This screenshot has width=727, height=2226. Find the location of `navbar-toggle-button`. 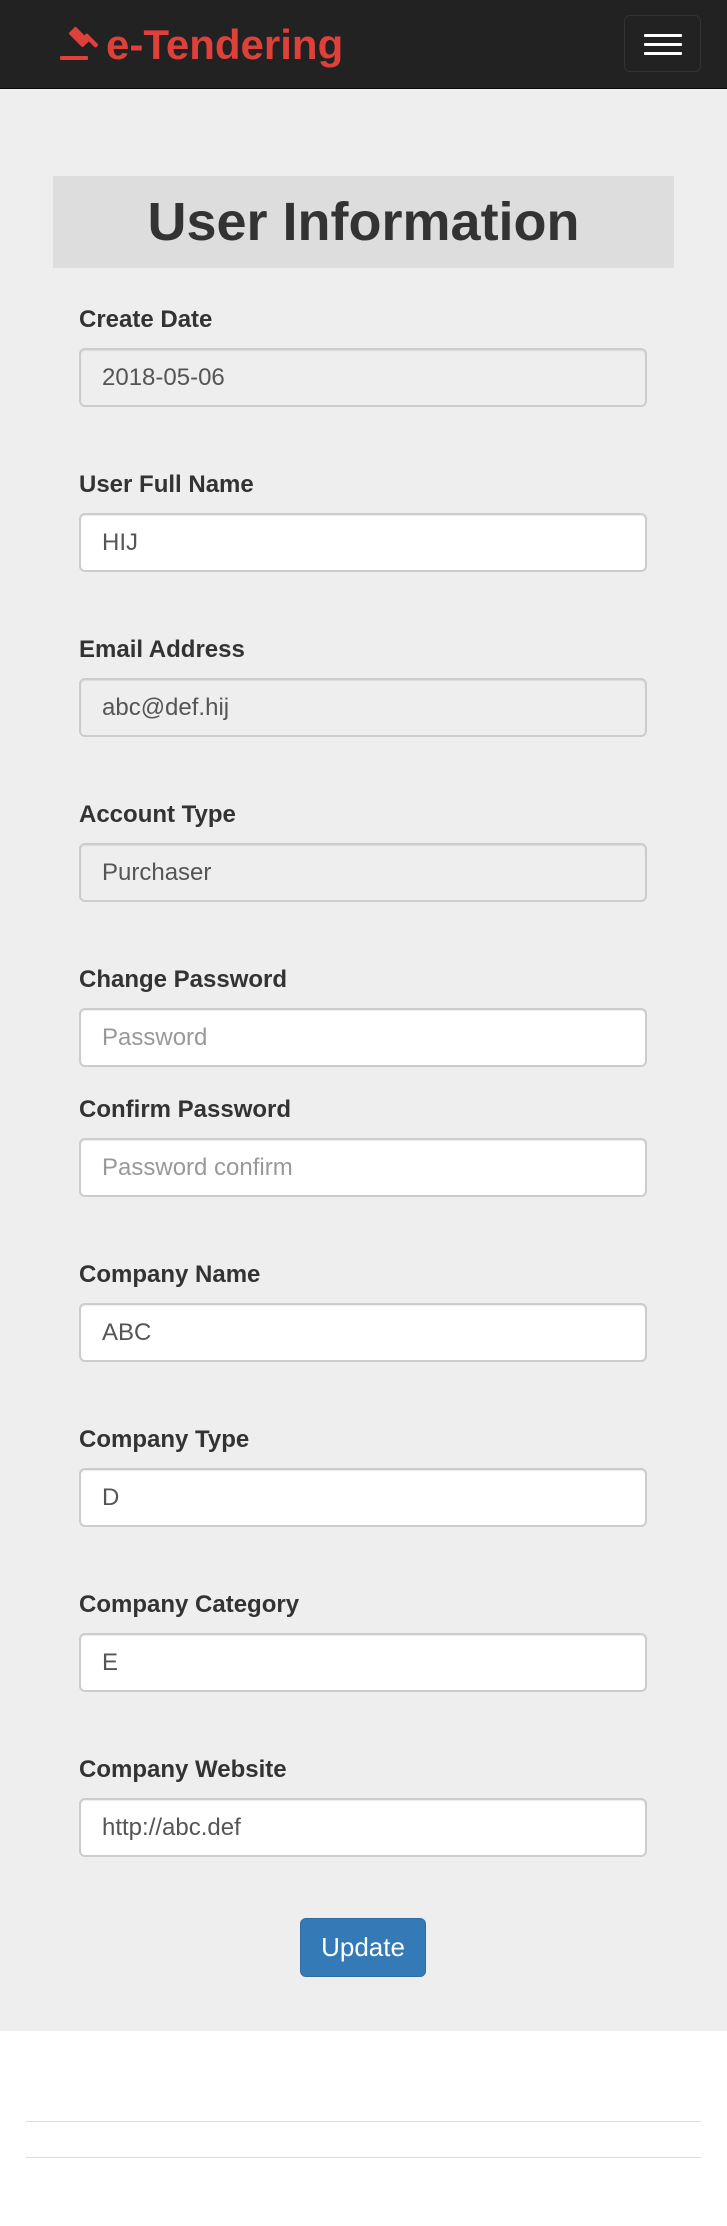

navbar-toggle-button is located at coordinates (662, 43).